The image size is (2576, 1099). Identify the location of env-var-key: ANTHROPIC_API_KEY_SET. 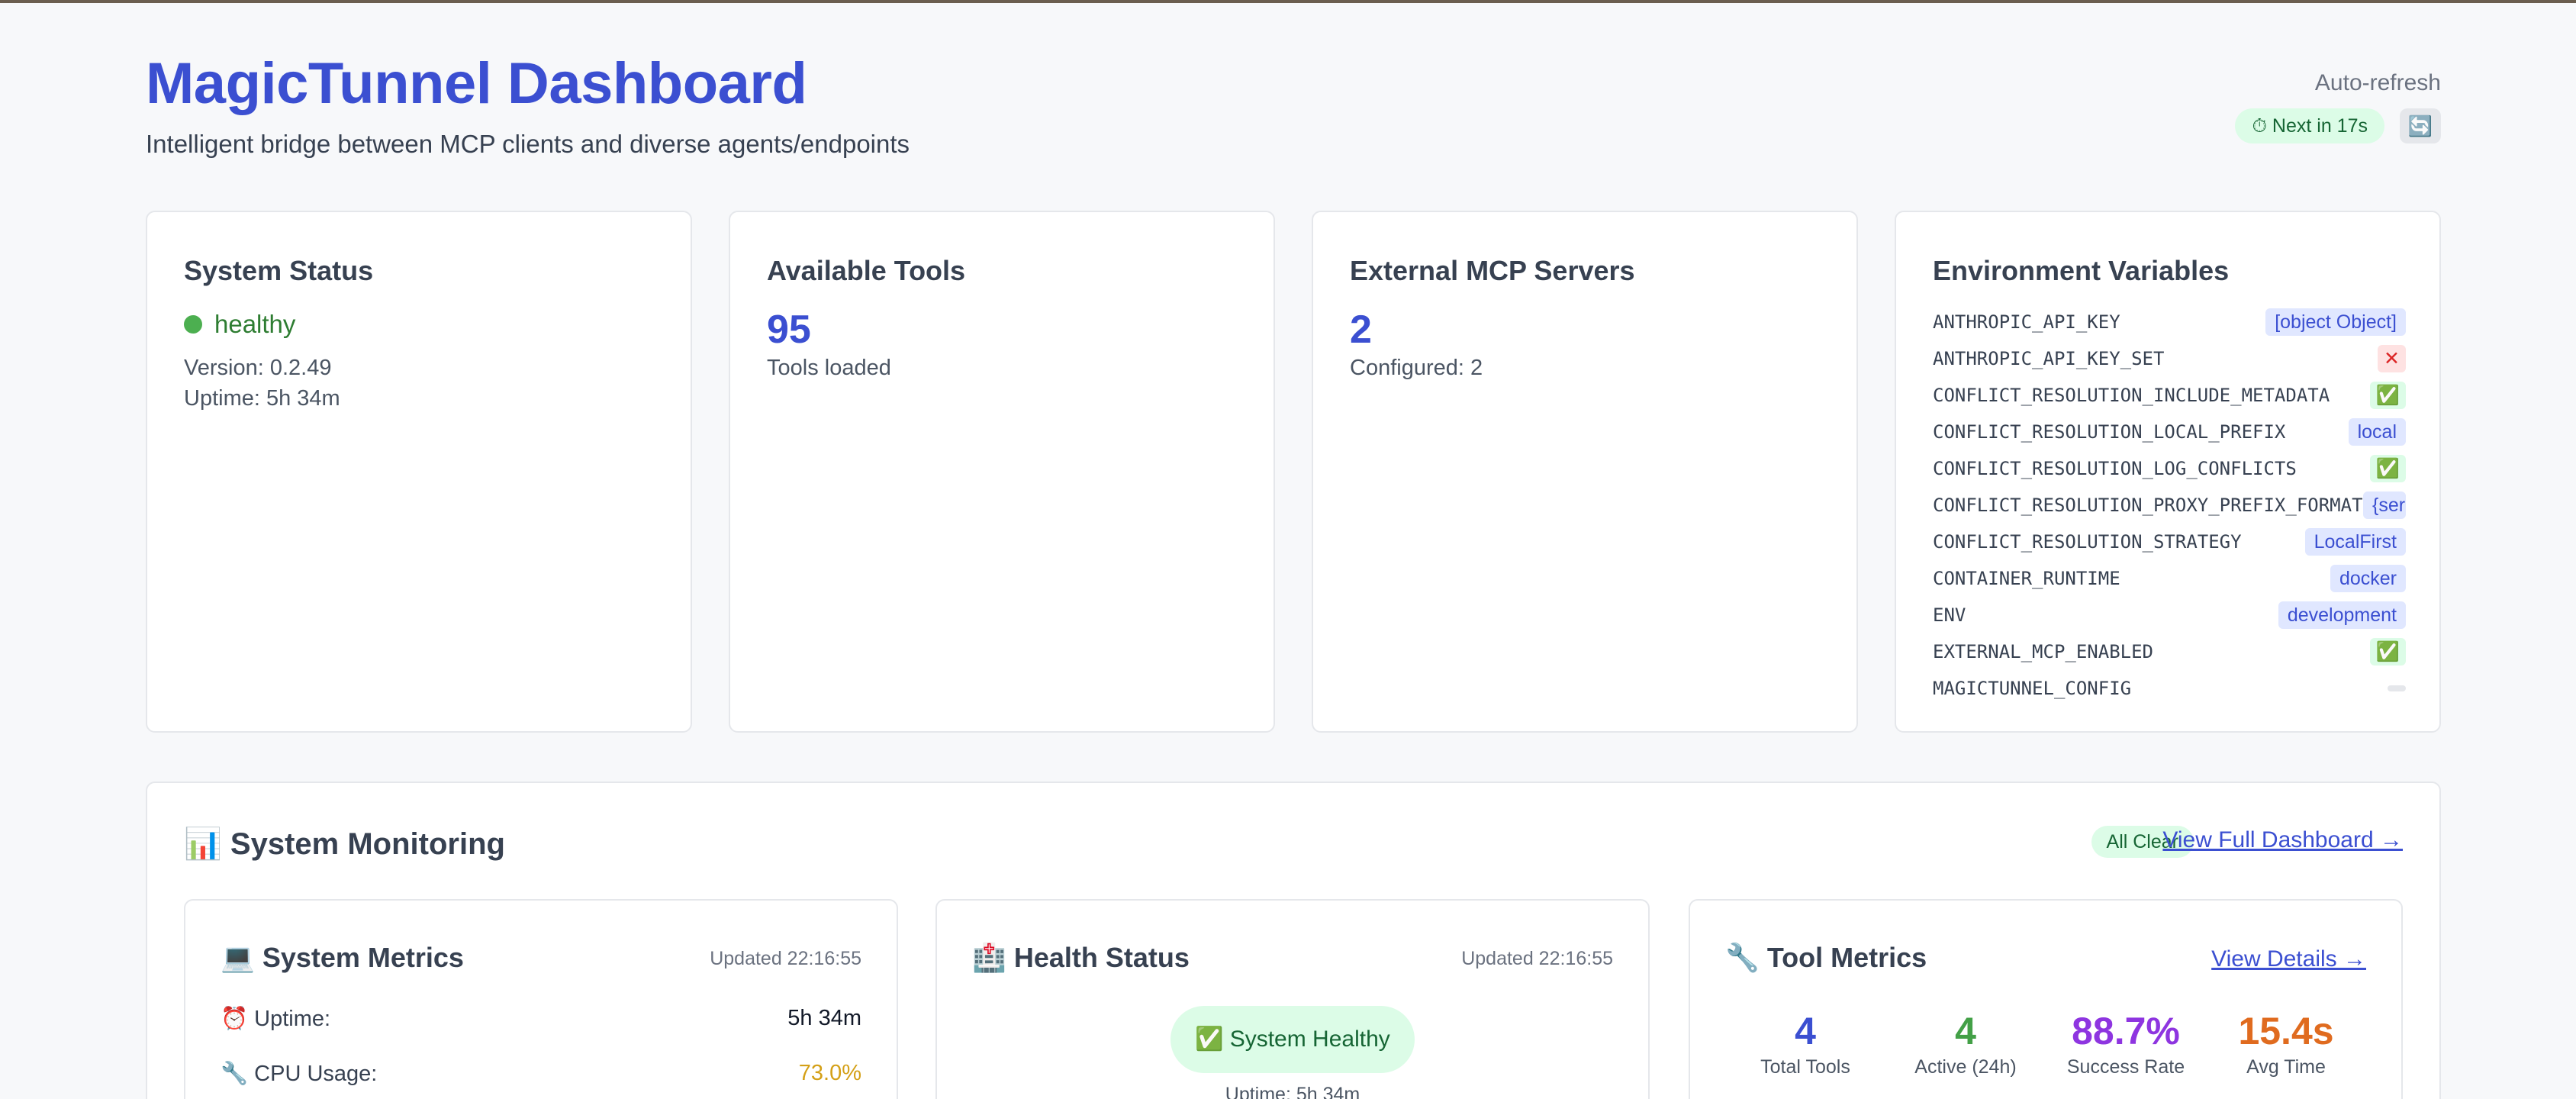
(2049, 358).